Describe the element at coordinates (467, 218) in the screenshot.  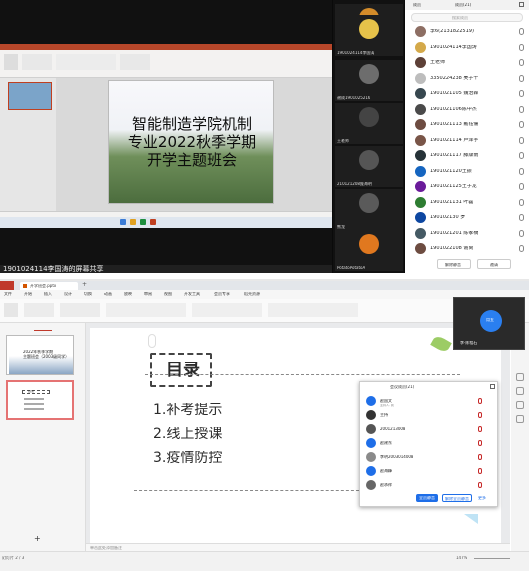
I see `member-row: 190102130 罗` at that location.